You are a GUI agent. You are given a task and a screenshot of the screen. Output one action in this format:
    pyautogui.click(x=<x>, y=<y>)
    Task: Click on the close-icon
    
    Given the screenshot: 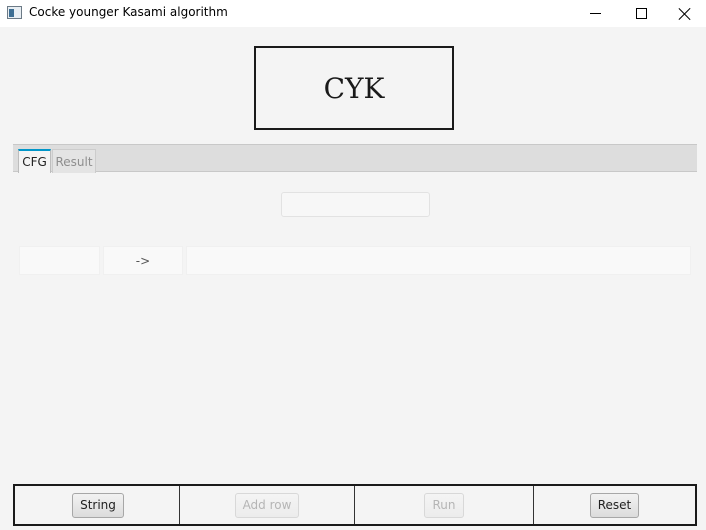 What is the action you would take?
    pyautogui.click(x=685, y=14)
    